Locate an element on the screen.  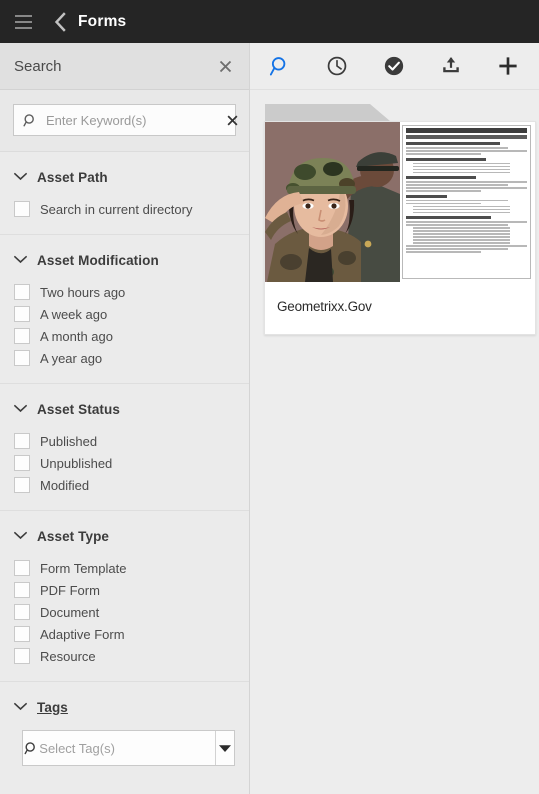
chevron-left-icon is located at coordinates (60, 22).